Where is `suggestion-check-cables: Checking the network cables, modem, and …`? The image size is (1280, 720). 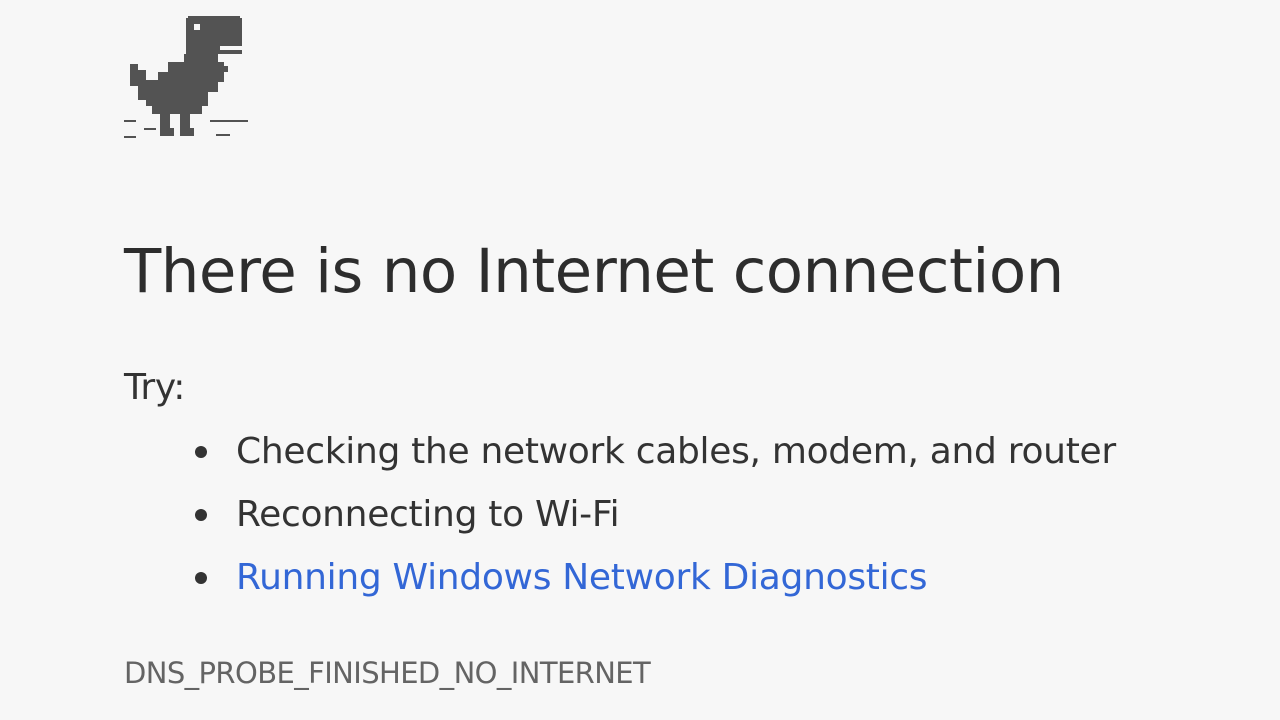 suggestion-check-cables: Checking the network cables, modem, and … is located at coordinates (654, 454).